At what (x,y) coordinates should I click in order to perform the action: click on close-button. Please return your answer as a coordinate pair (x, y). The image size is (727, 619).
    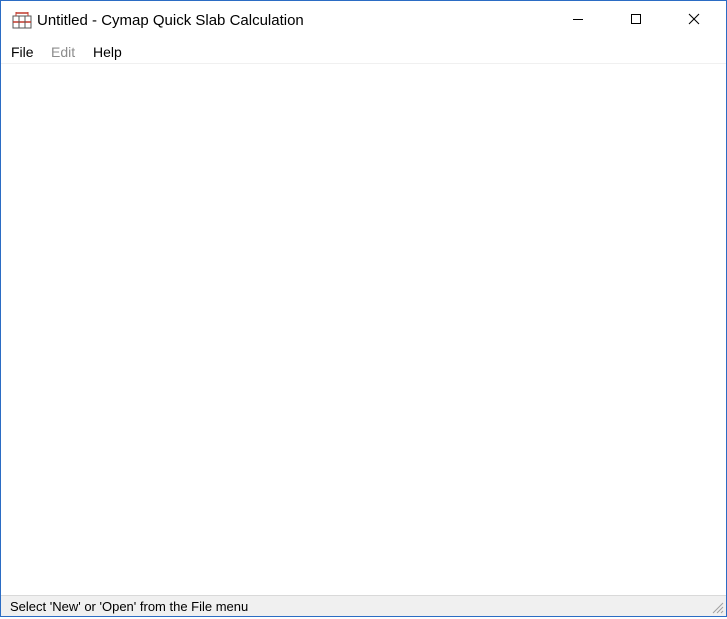
    Looking at the image, I should click on (694, 21).